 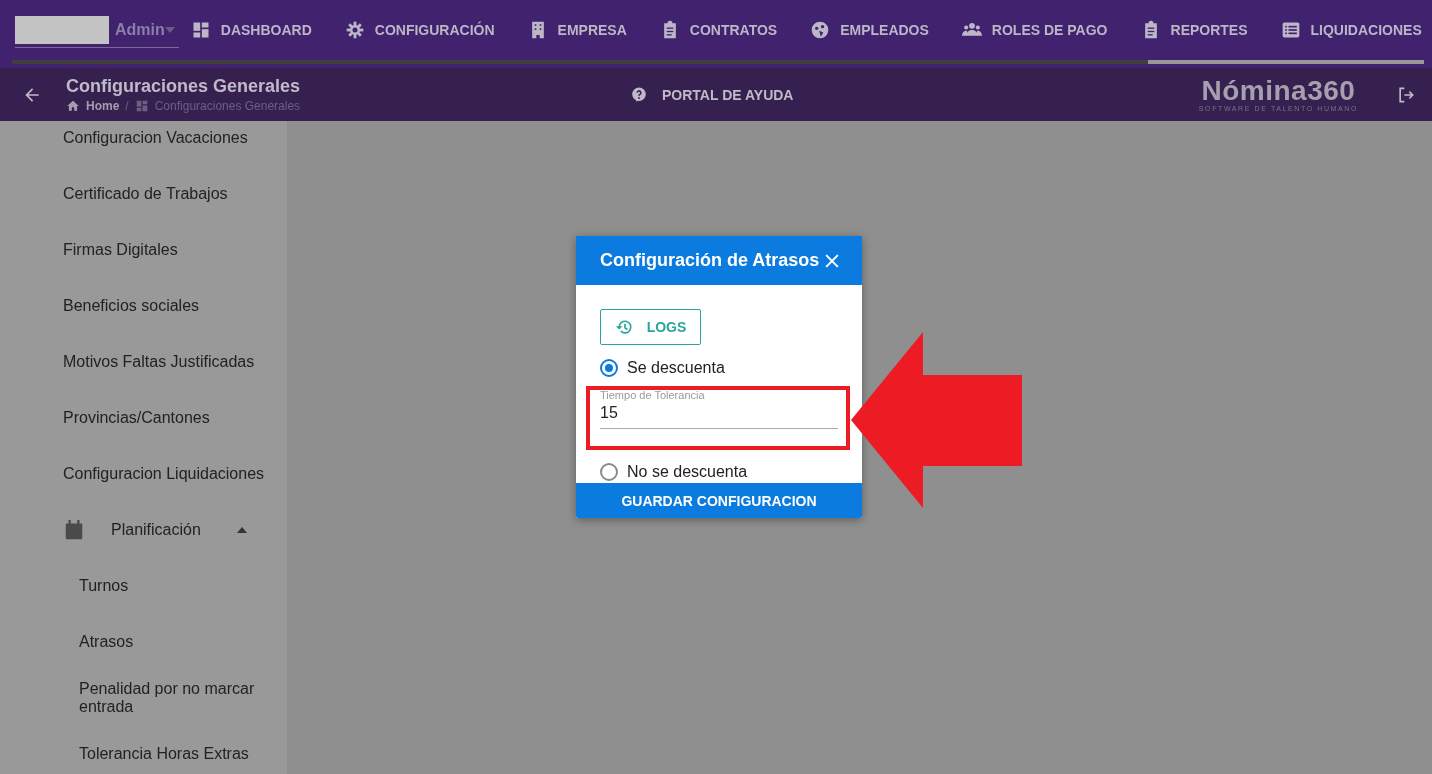 What do you see at coordinates (650, 327) in the screenshot?
I see `logs-button: LOGS` at bounding box center [650, 327].